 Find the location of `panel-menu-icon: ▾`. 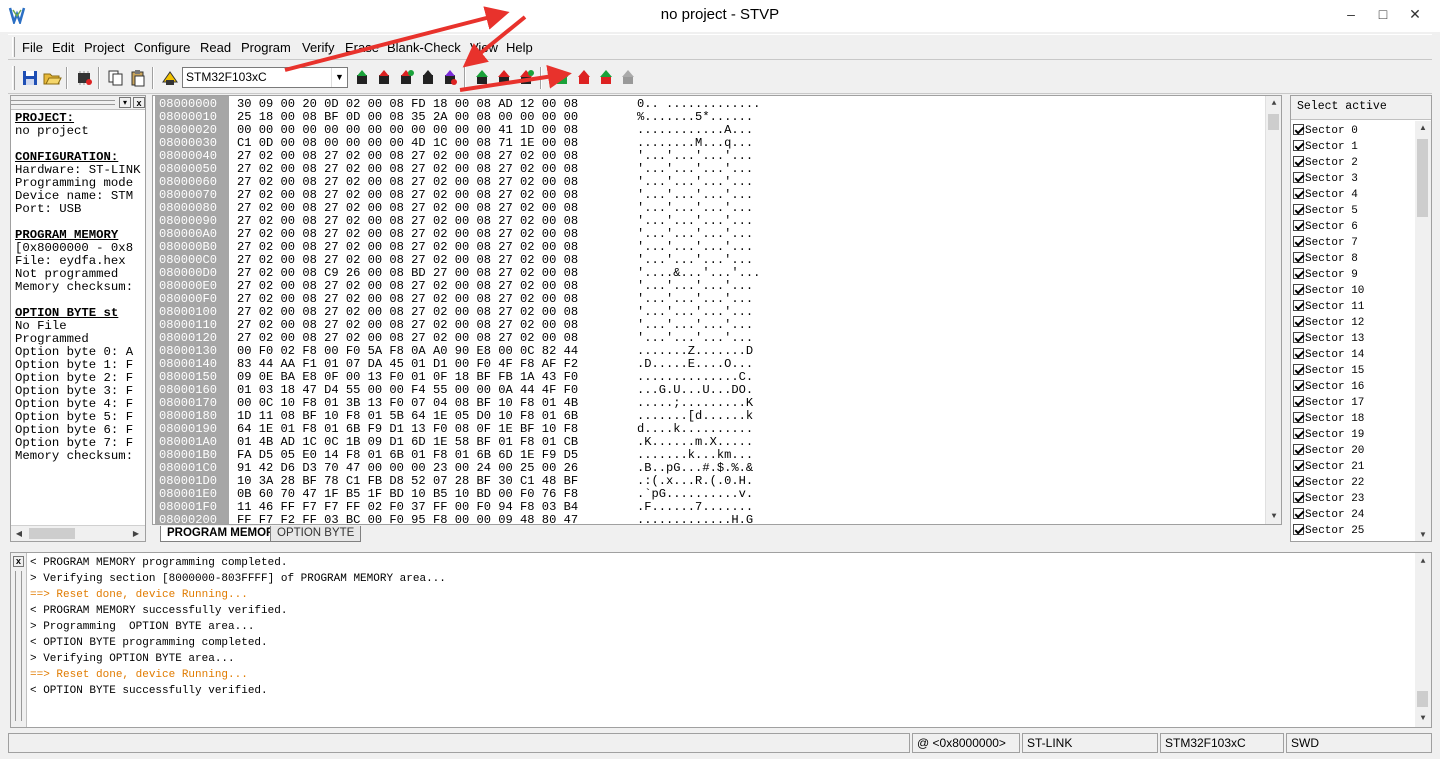

panel-menu-icon: ▾ is located at coordinates (125, 102).